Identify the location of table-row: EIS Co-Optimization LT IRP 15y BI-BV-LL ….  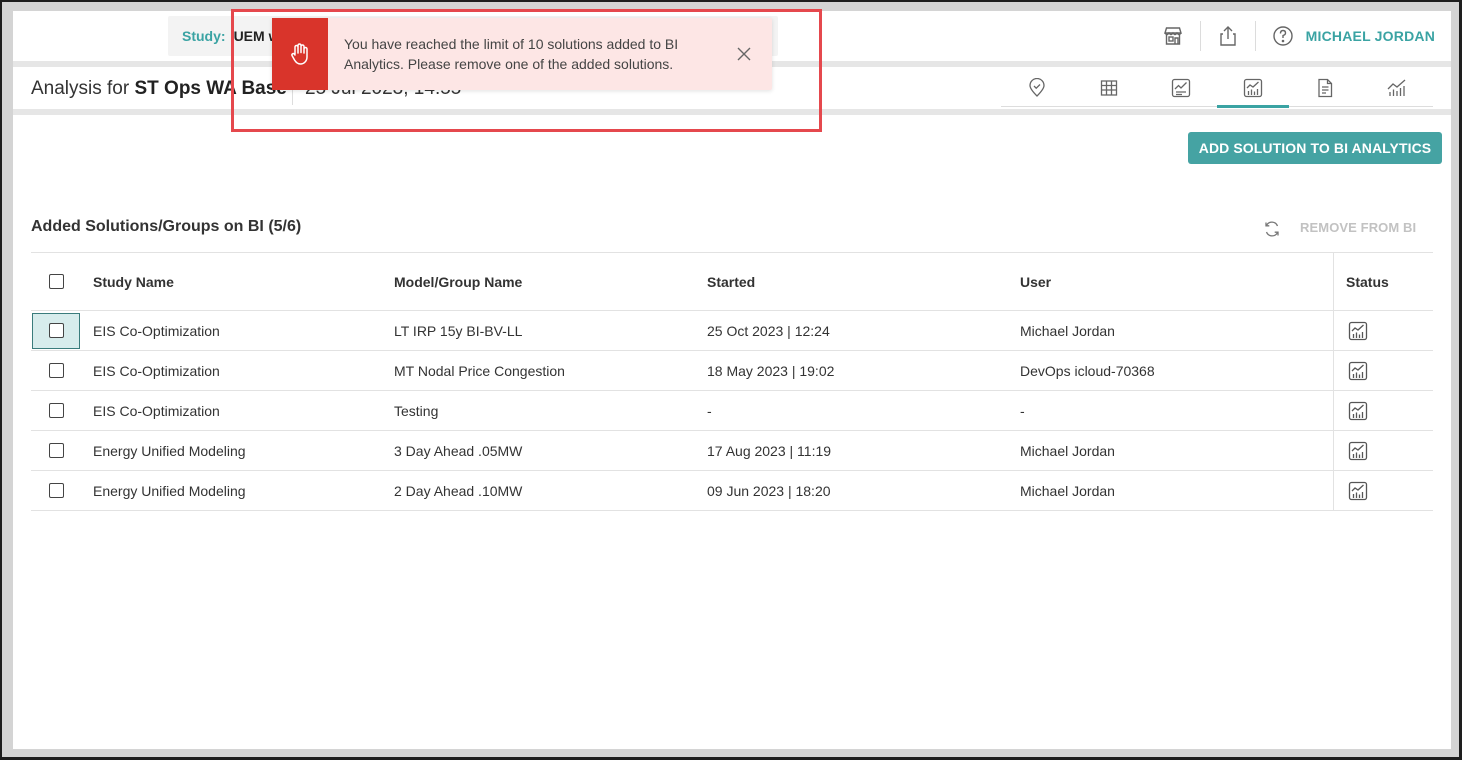
(732, 331).